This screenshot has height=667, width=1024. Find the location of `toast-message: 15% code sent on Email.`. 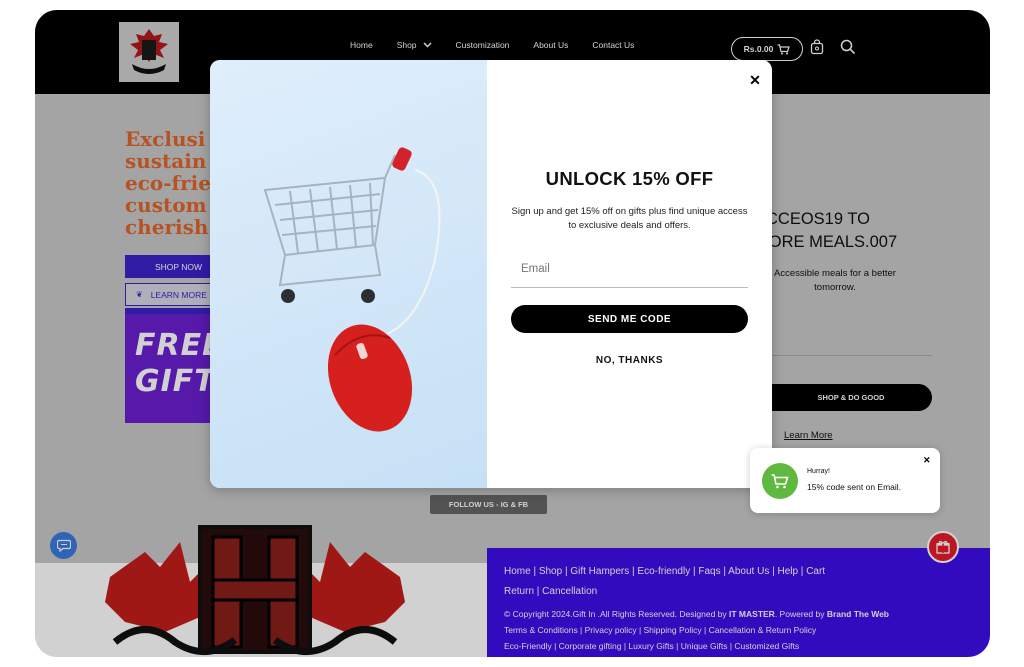

toast-message: 15% code sent on Email. is located at coordinates (854, 487).